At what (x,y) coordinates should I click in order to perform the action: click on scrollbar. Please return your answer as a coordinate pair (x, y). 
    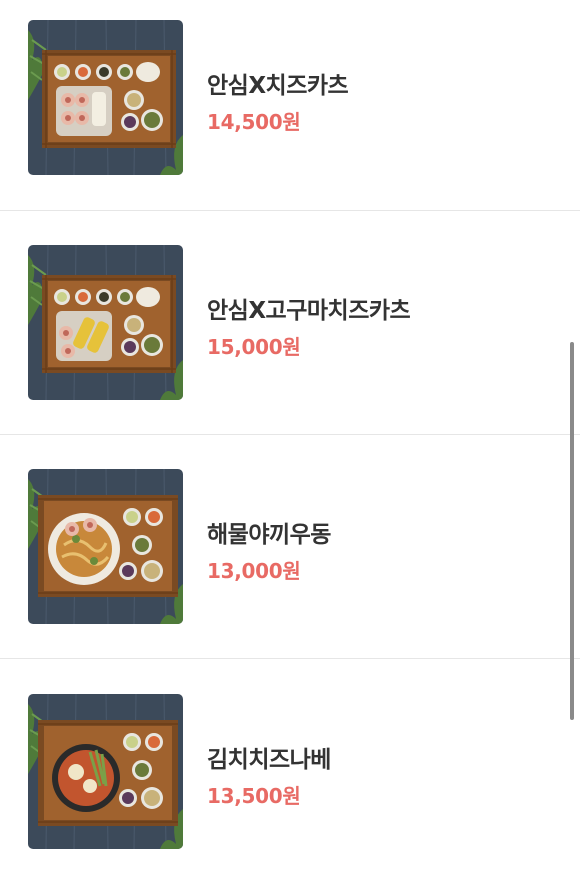
    Looking at the image, I should click on (572, 531).